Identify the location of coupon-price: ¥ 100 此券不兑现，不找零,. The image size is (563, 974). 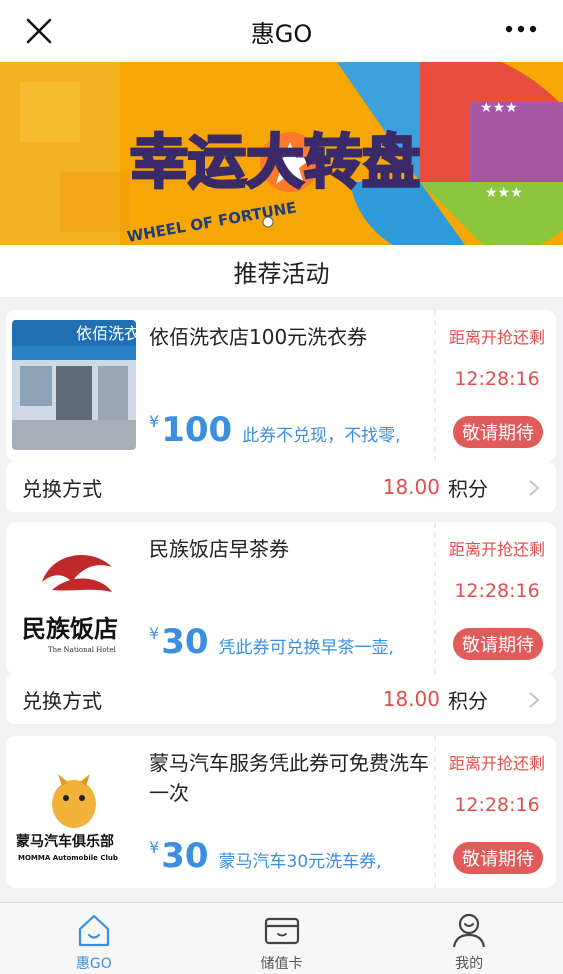
(275, 432).